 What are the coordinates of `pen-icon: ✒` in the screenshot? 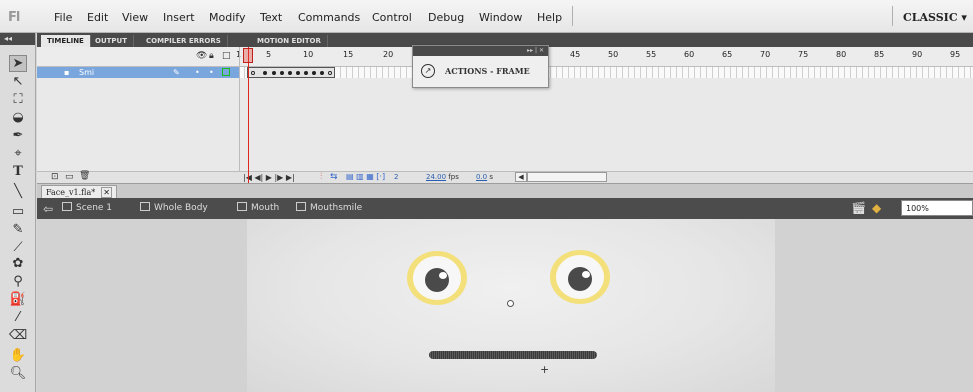 It's located at (18, 135).